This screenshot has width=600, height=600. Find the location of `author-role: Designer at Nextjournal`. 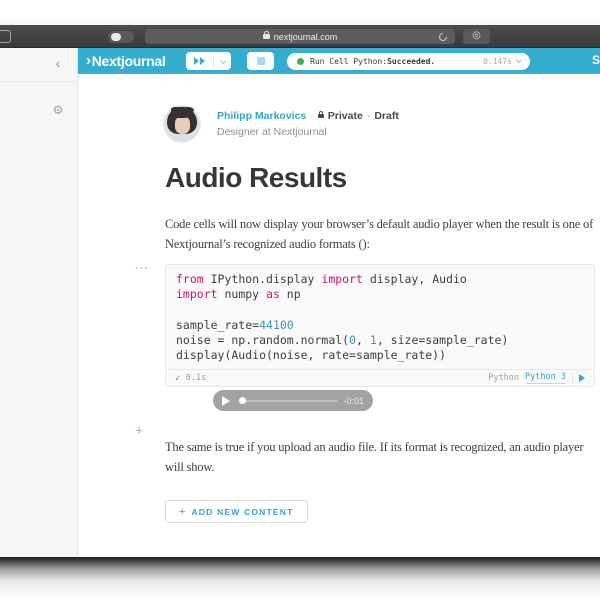

author-role: Designer at Nextjournal is located at coordinates (272, 132).